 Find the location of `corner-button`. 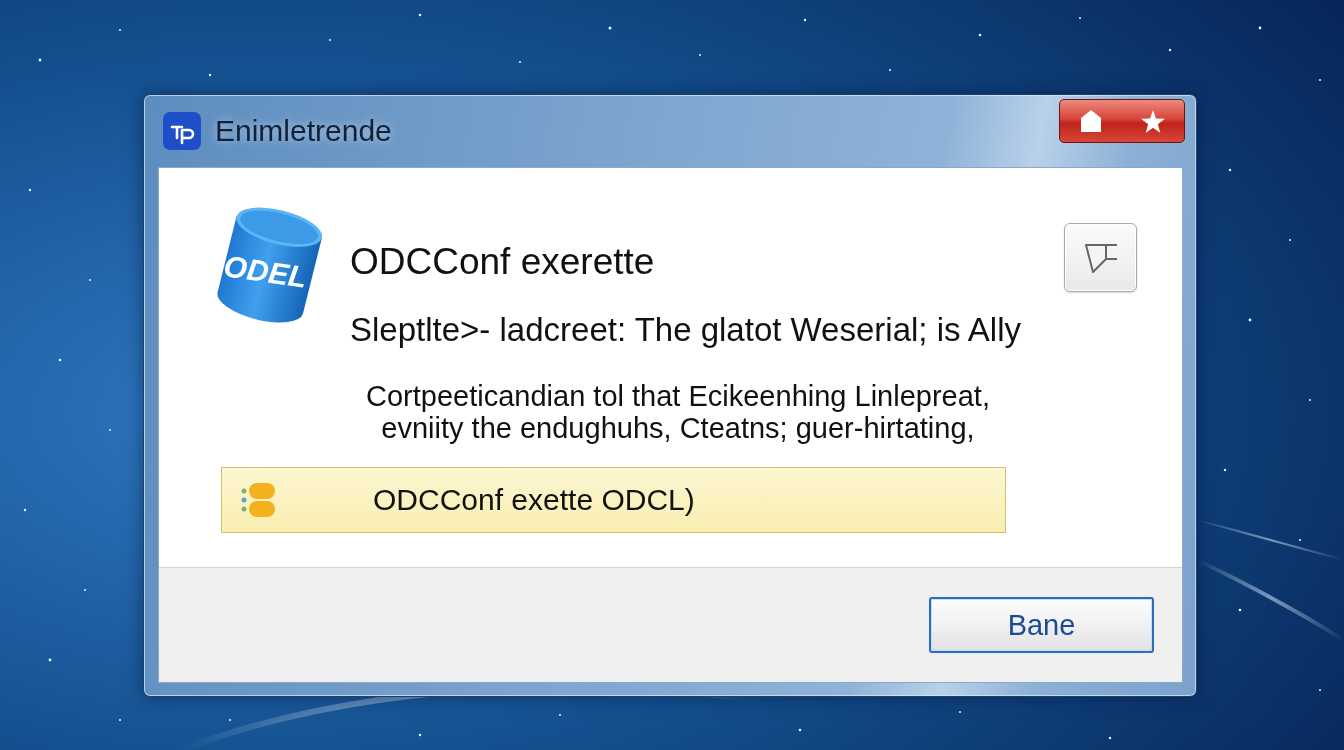

corner-button is located at coordinates (1100, 257).